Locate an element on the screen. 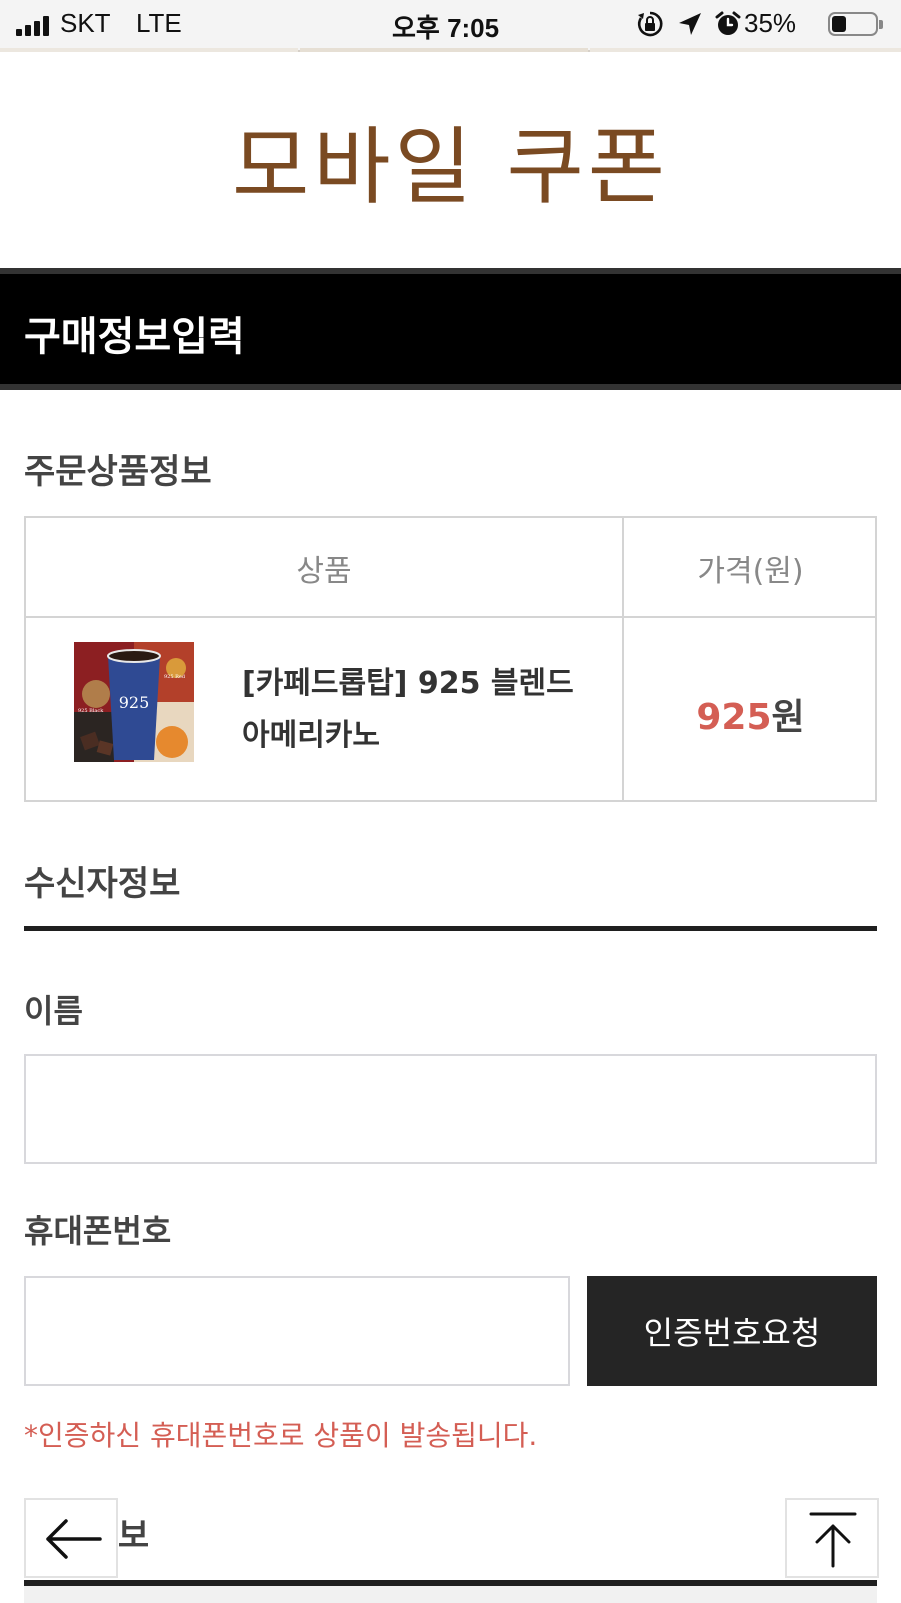 The image size is (901, 1603). column-header-price: 가격(원) is located at coordinates (750, 571).